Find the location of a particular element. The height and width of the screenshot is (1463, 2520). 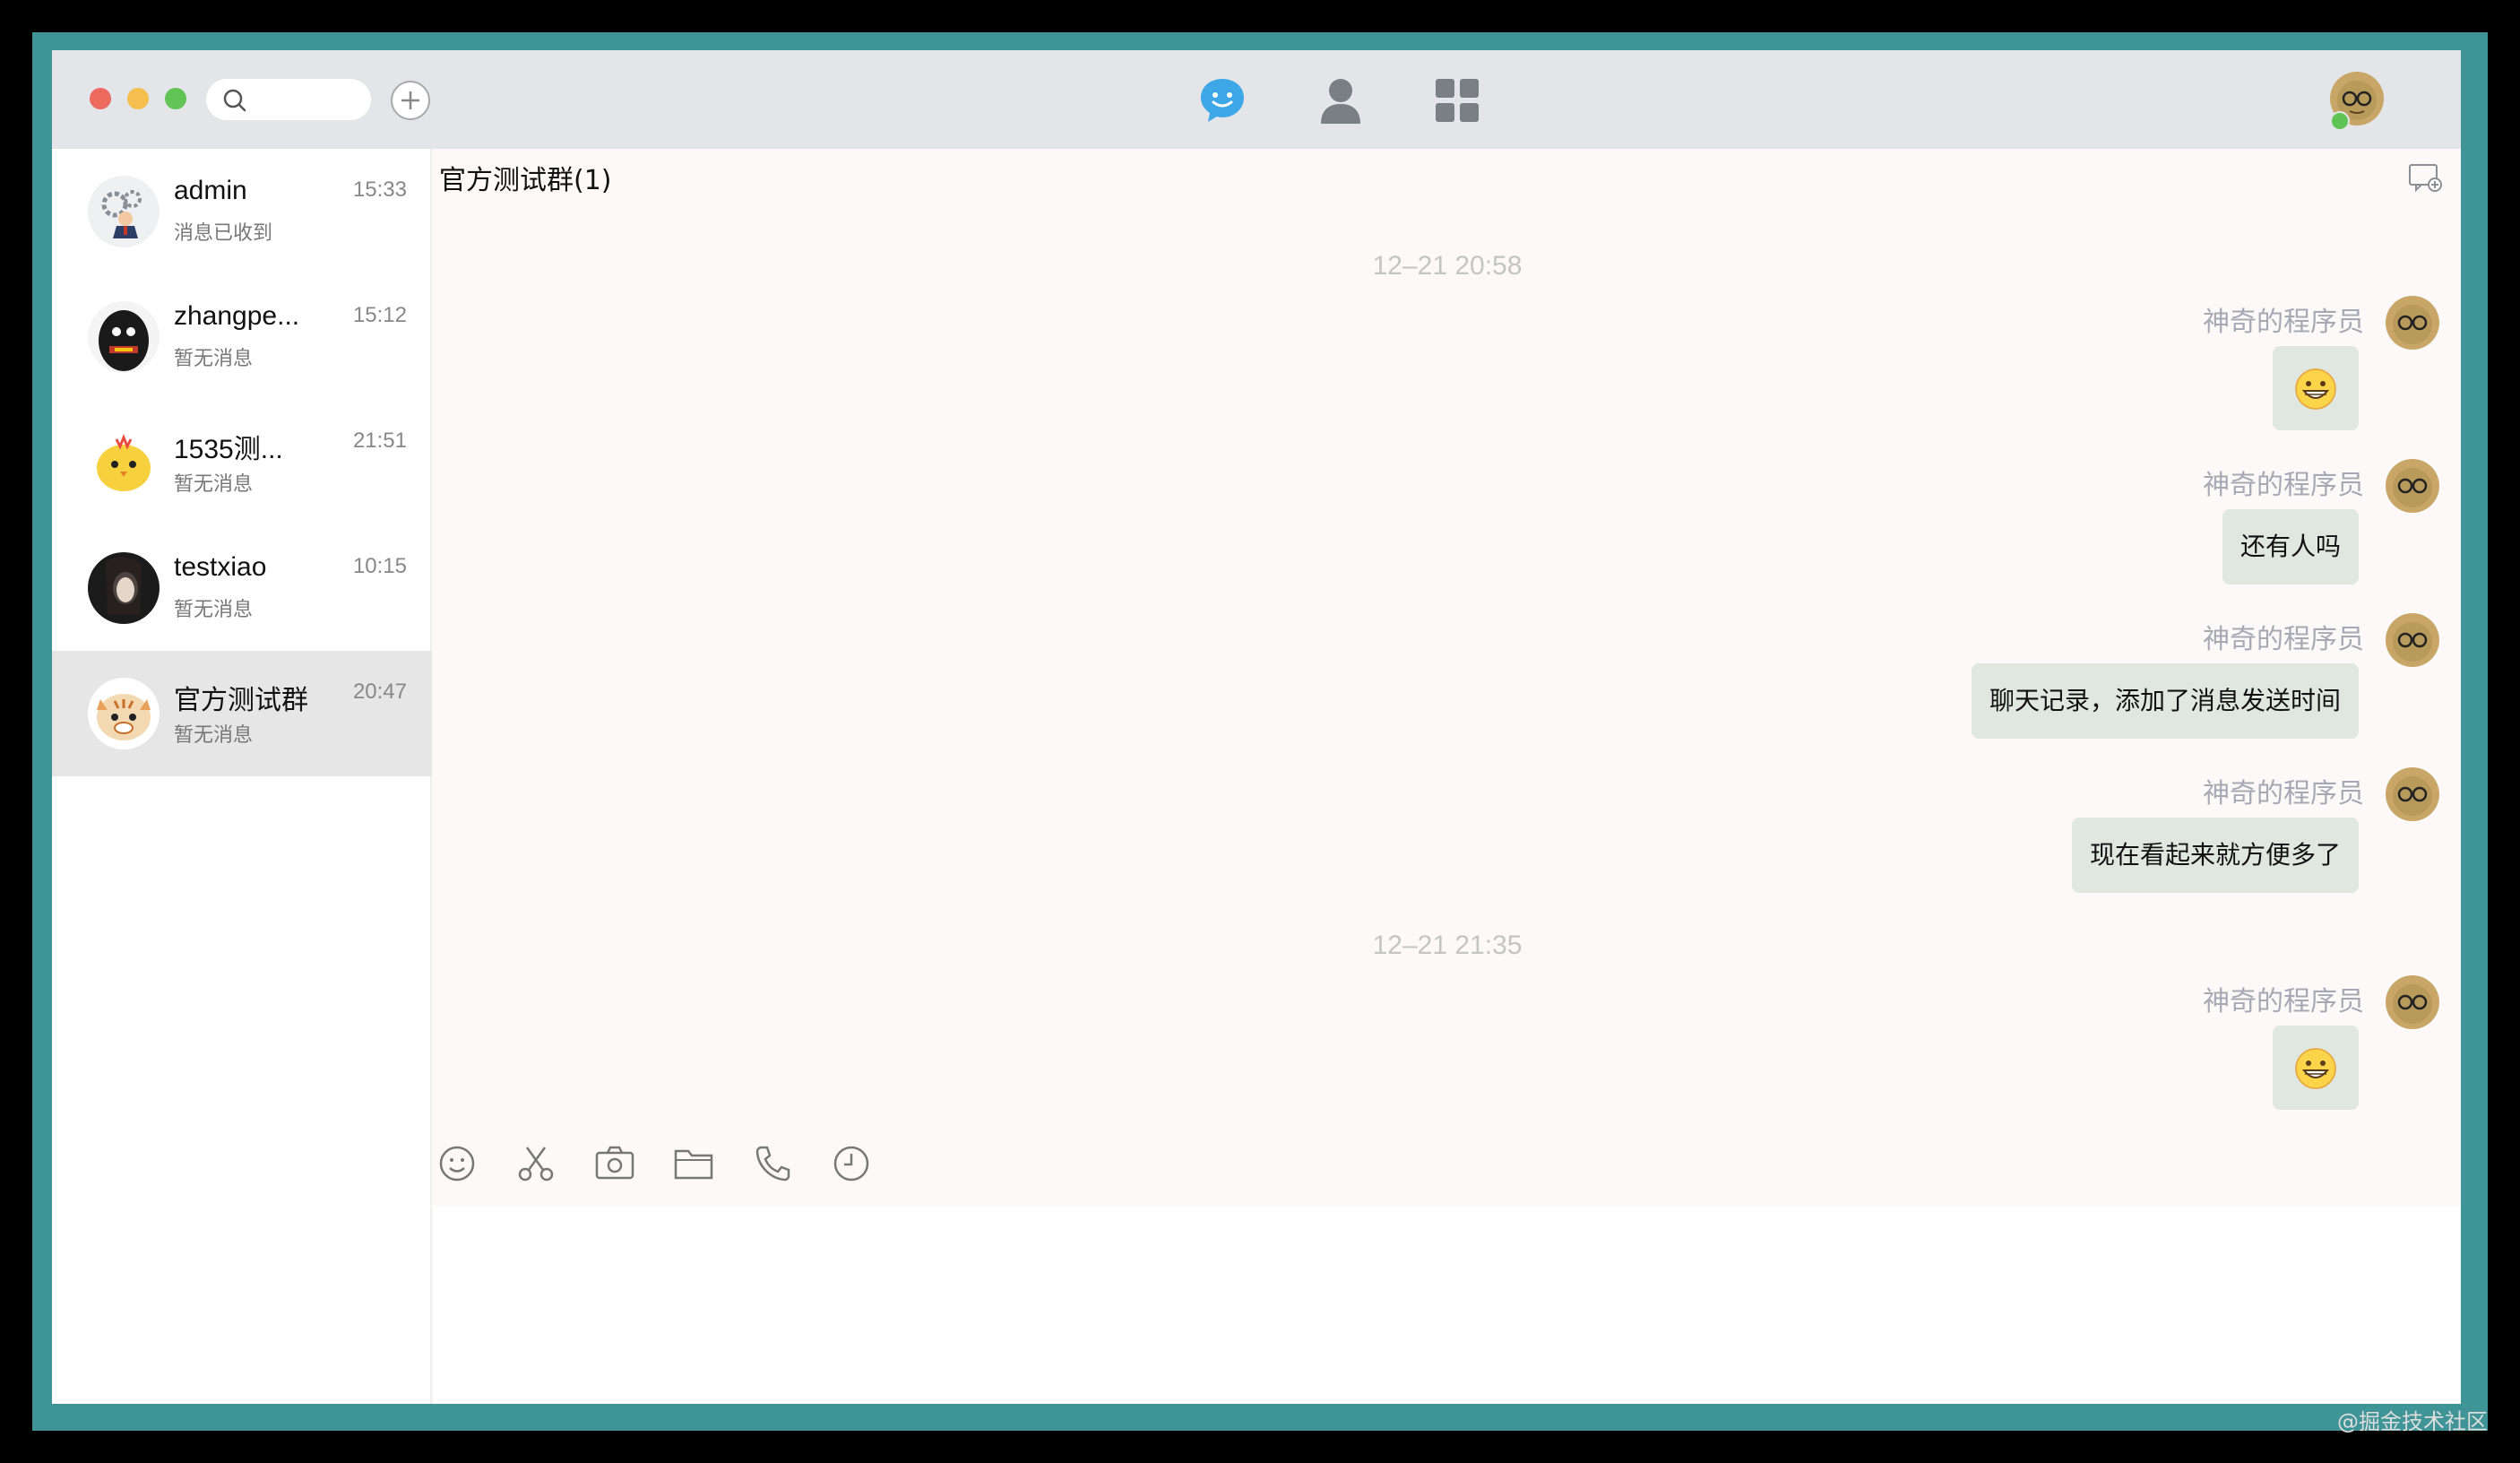

add-button is located at coordinates (410, 101).